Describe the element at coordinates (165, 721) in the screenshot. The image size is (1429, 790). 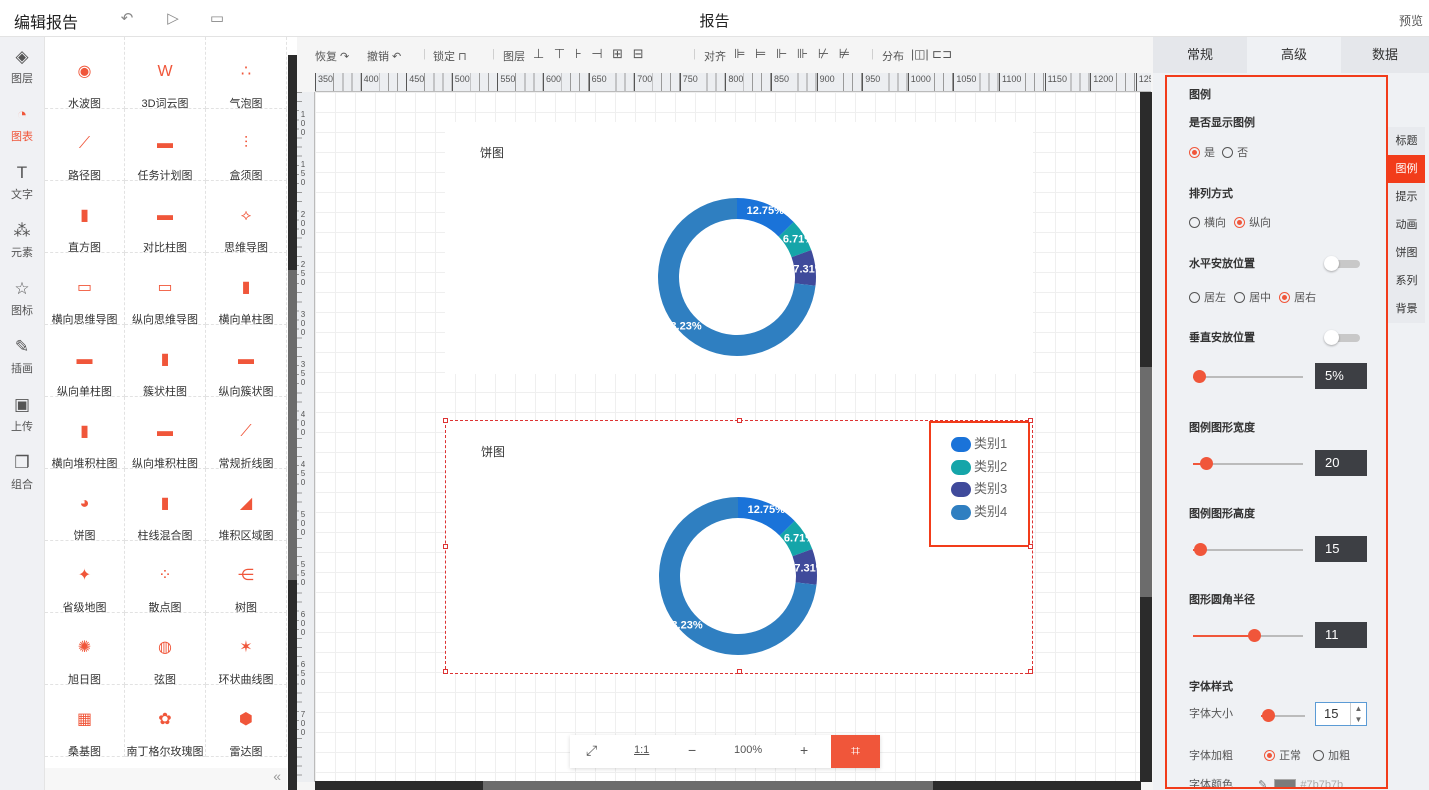
I see `chart-type-item: ✿ 南丁格尔玫瑰图` at that location.